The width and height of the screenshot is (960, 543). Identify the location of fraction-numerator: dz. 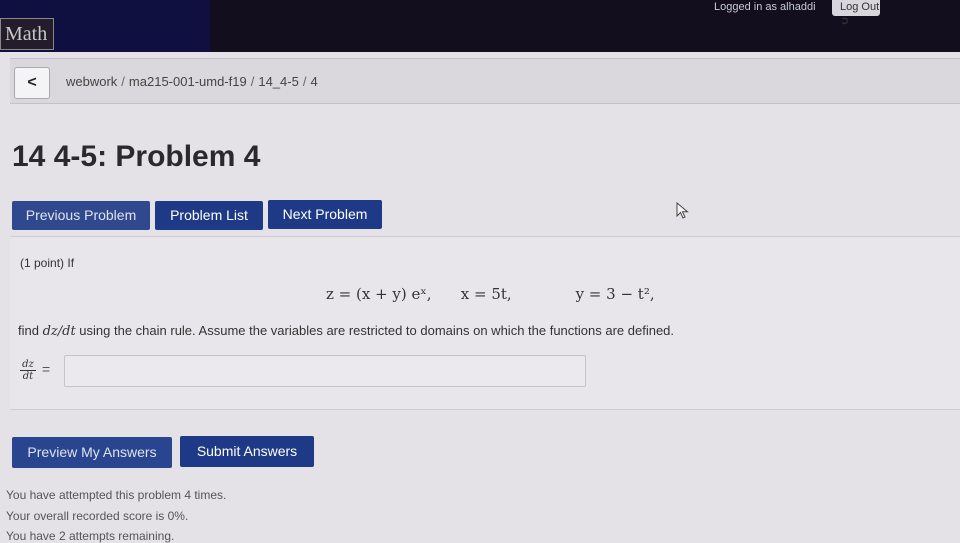
(28, 365).